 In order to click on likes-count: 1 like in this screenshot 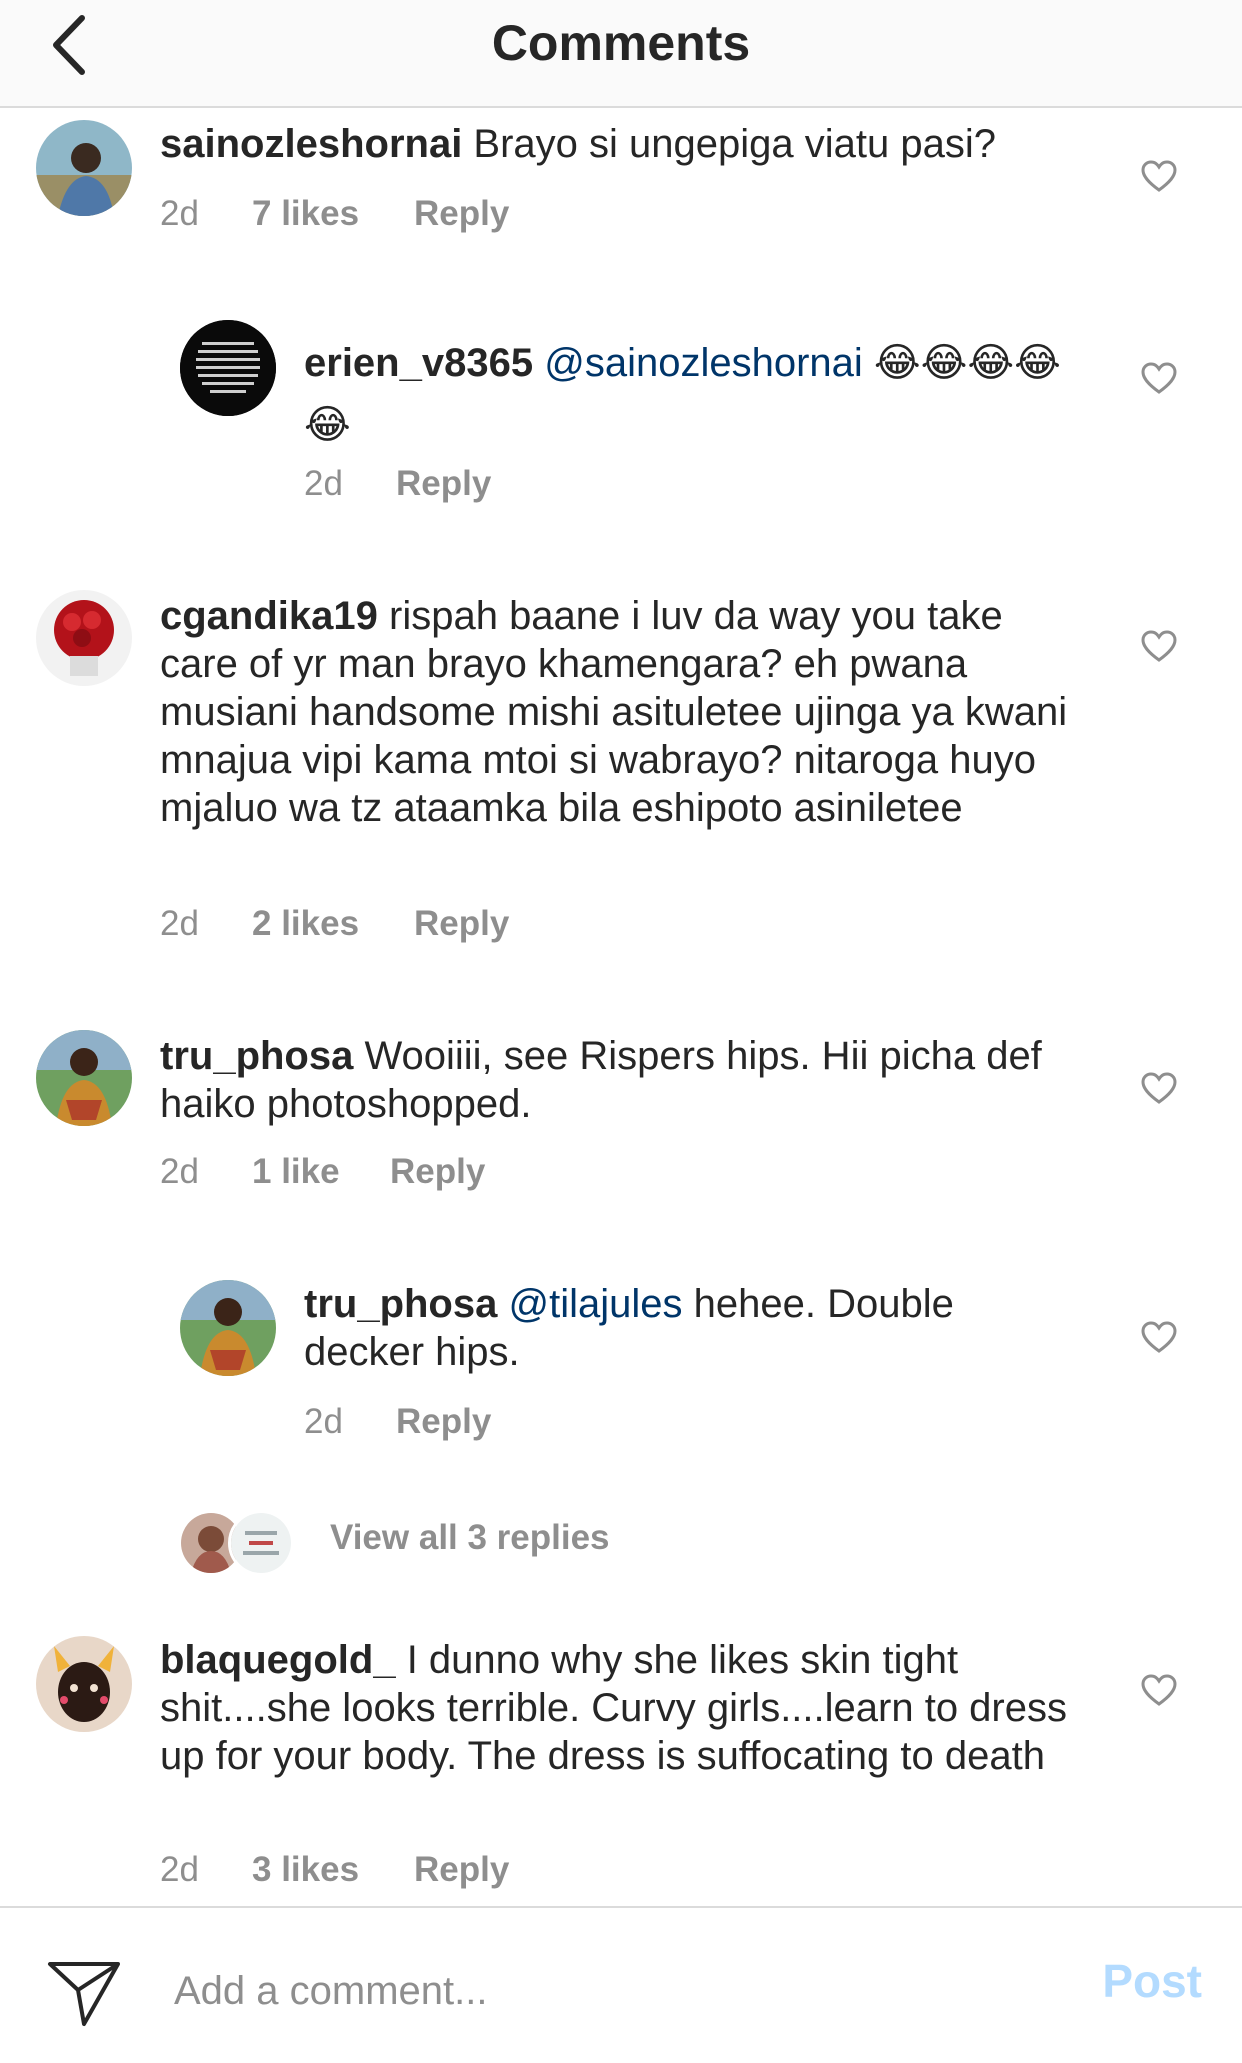, I will do `click(321, 1172)`.